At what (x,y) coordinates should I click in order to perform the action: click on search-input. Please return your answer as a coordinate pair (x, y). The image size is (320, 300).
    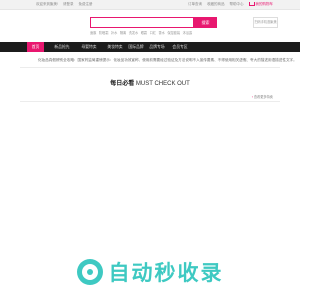
    Looking at the image, I should click on (142, 22).